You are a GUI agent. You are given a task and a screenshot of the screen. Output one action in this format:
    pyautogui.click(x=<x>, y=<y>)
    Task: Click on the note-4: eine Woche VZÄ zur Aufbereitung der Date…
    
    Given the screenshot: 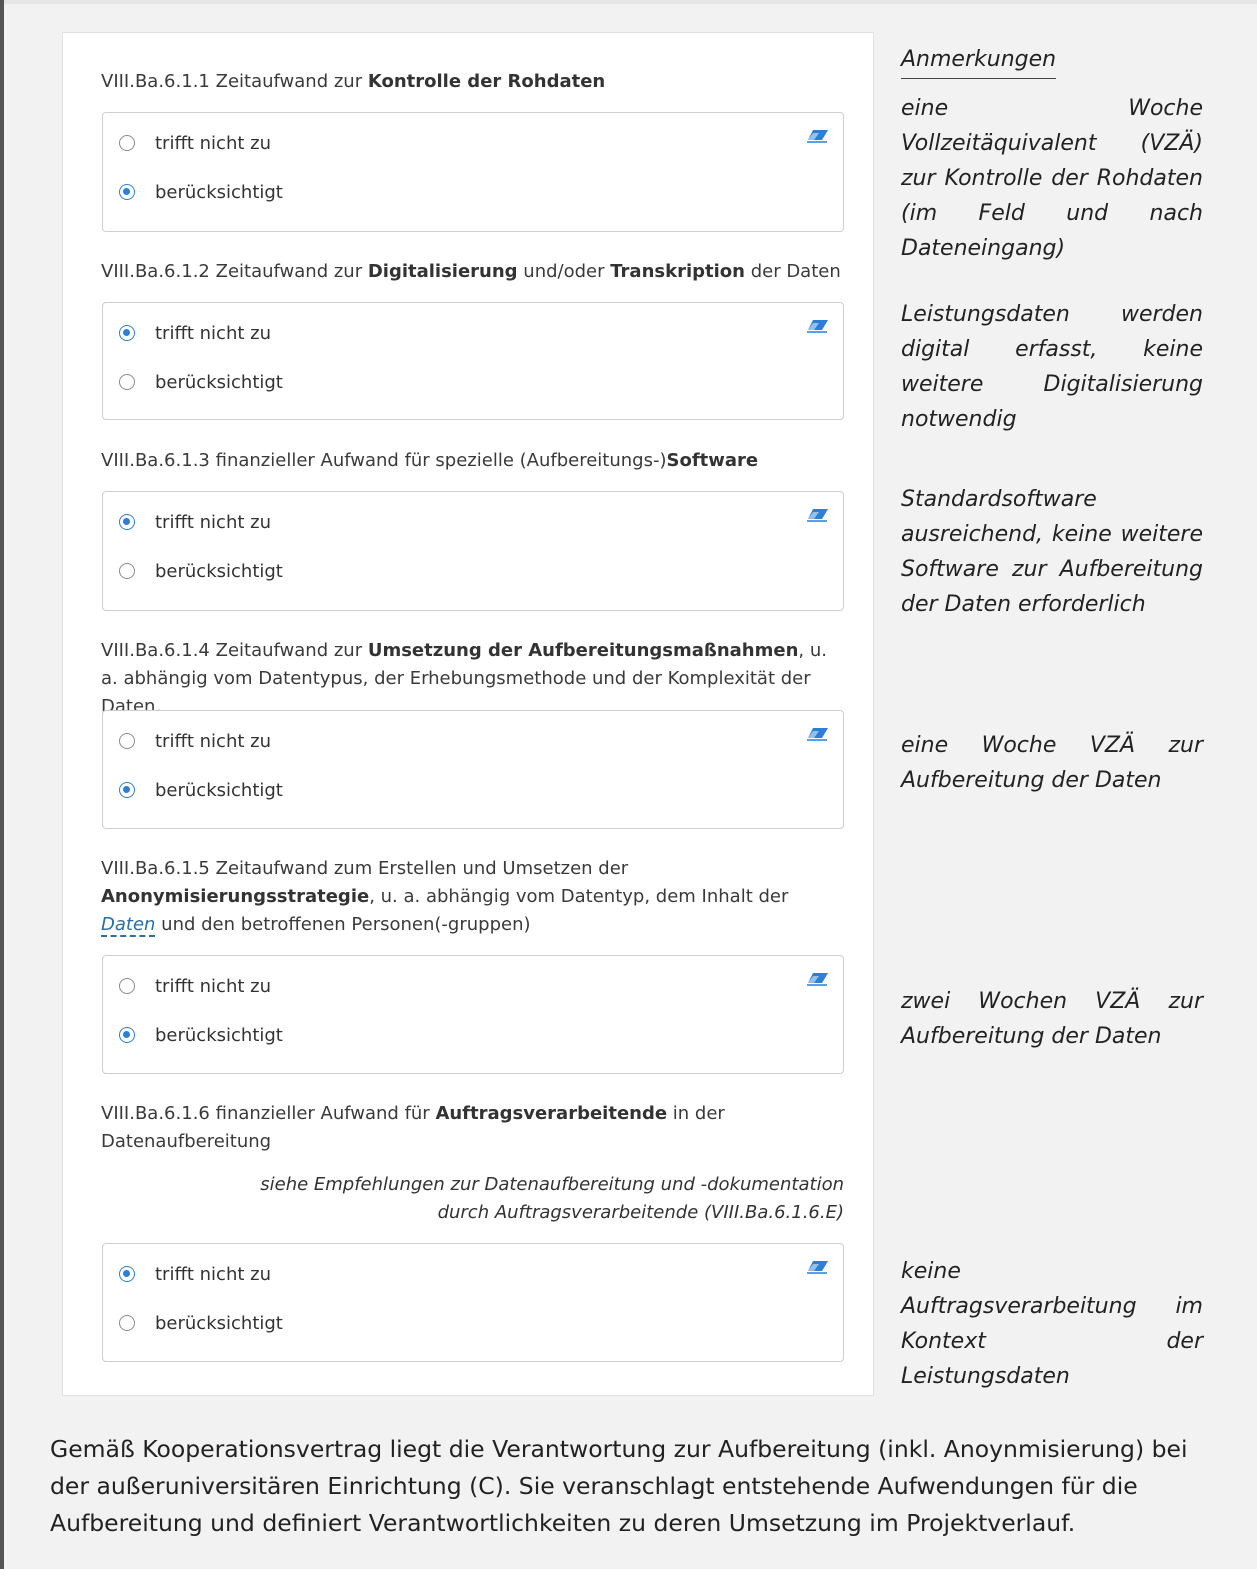 What is the action you would take?
    pyautogui.click(x=1052, y=763)
    